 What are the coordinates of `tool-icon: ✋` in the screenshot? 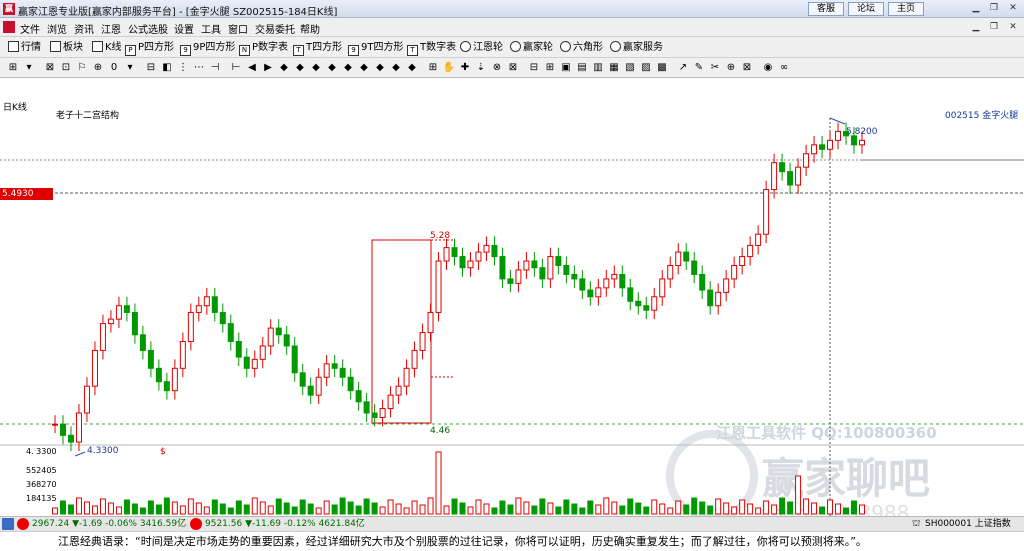 It's located at (449, 68).